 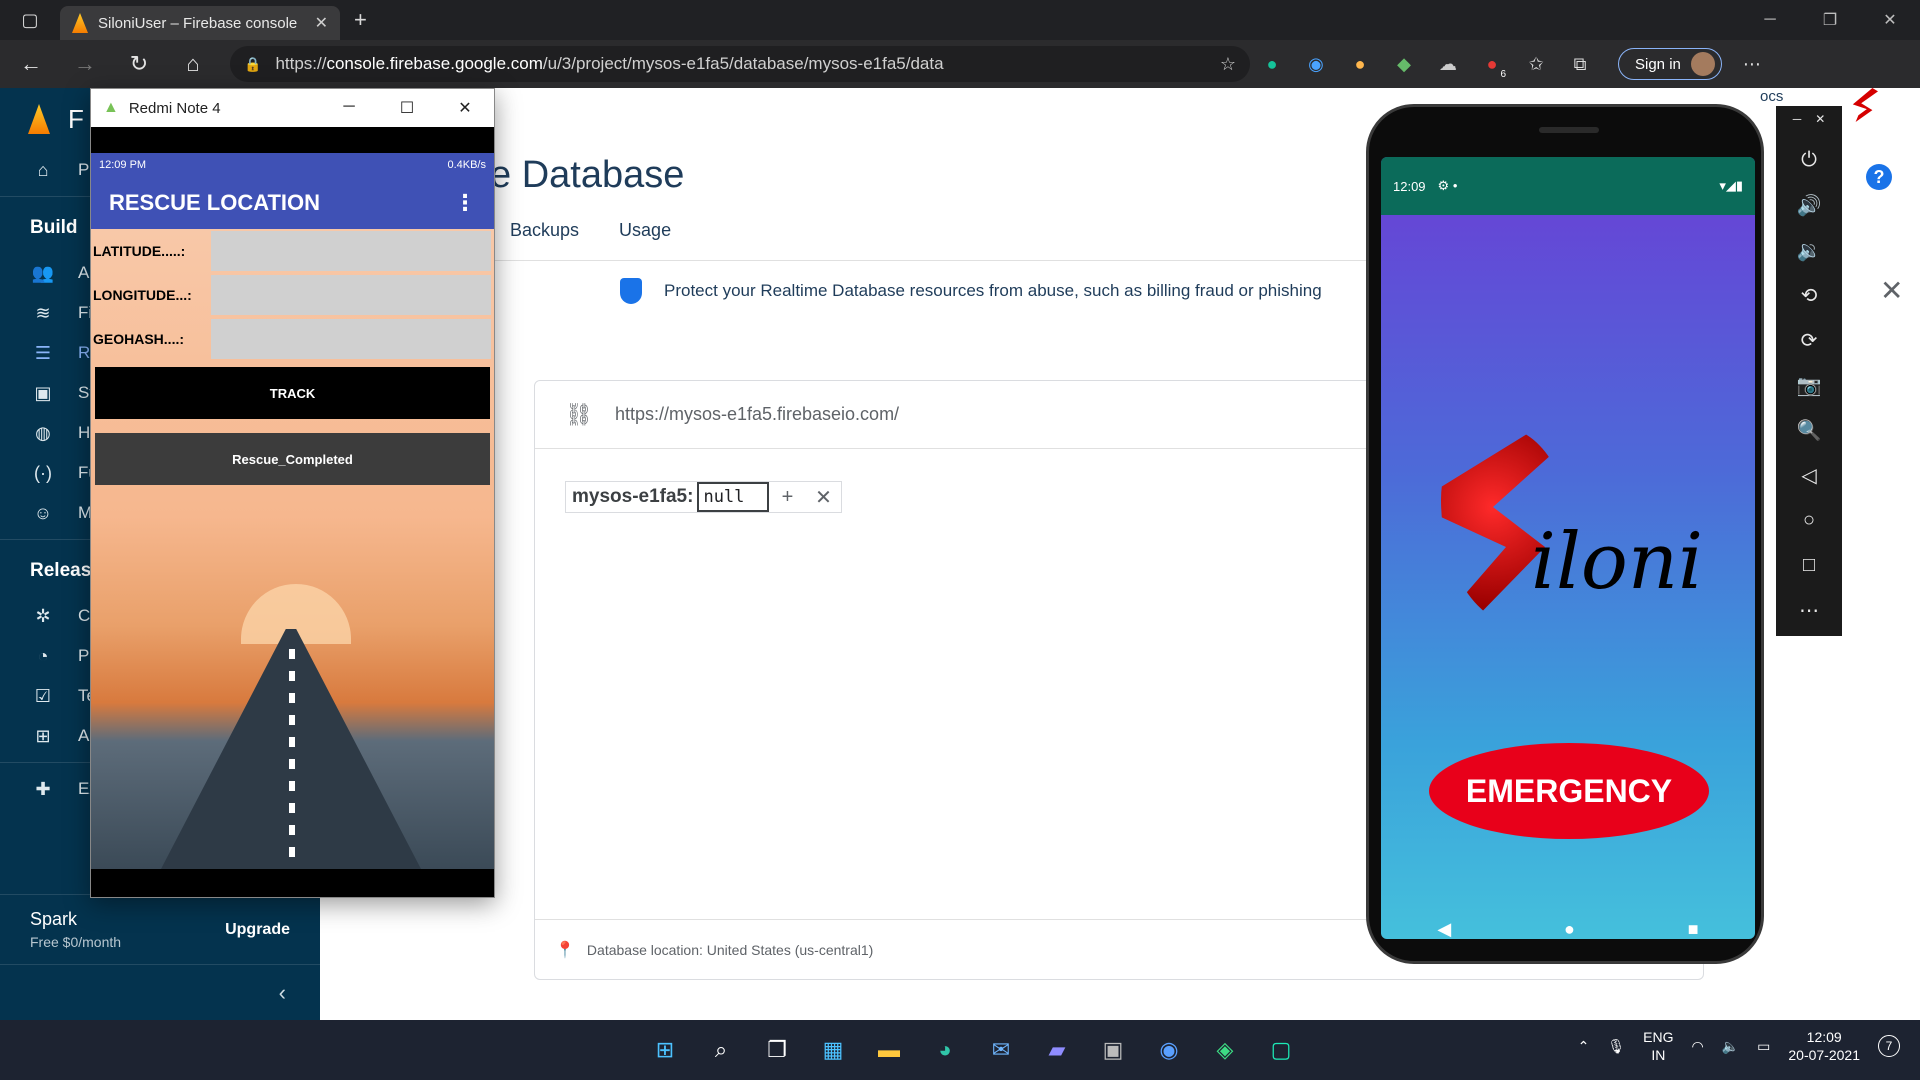 I want to click on app-green-icon: ◈, so click(x=1225, y=1050).